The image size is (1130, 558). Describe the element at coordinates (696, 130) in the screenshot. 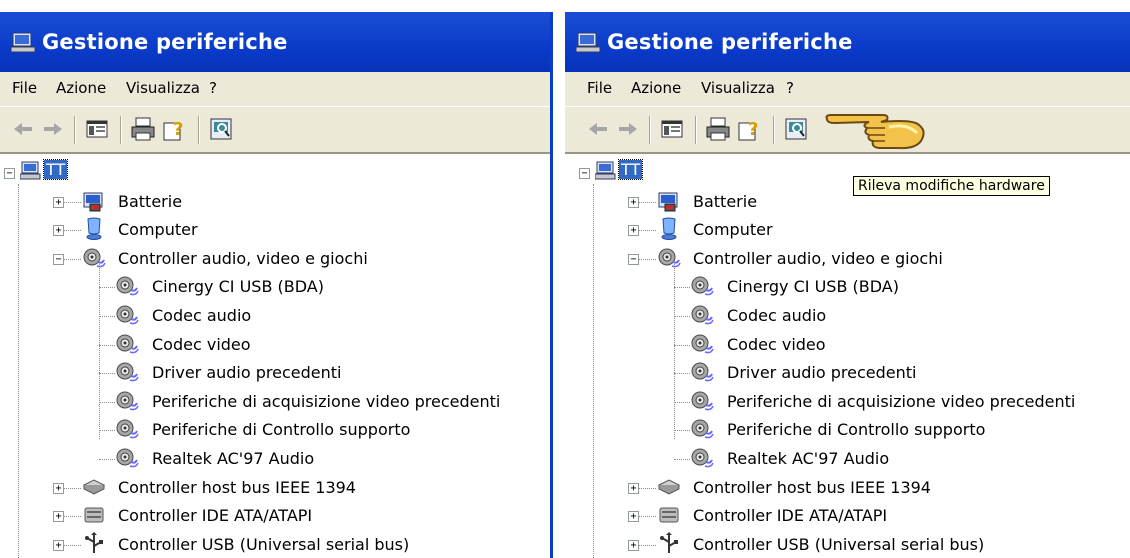

I see `toolbar-separator` at that location.